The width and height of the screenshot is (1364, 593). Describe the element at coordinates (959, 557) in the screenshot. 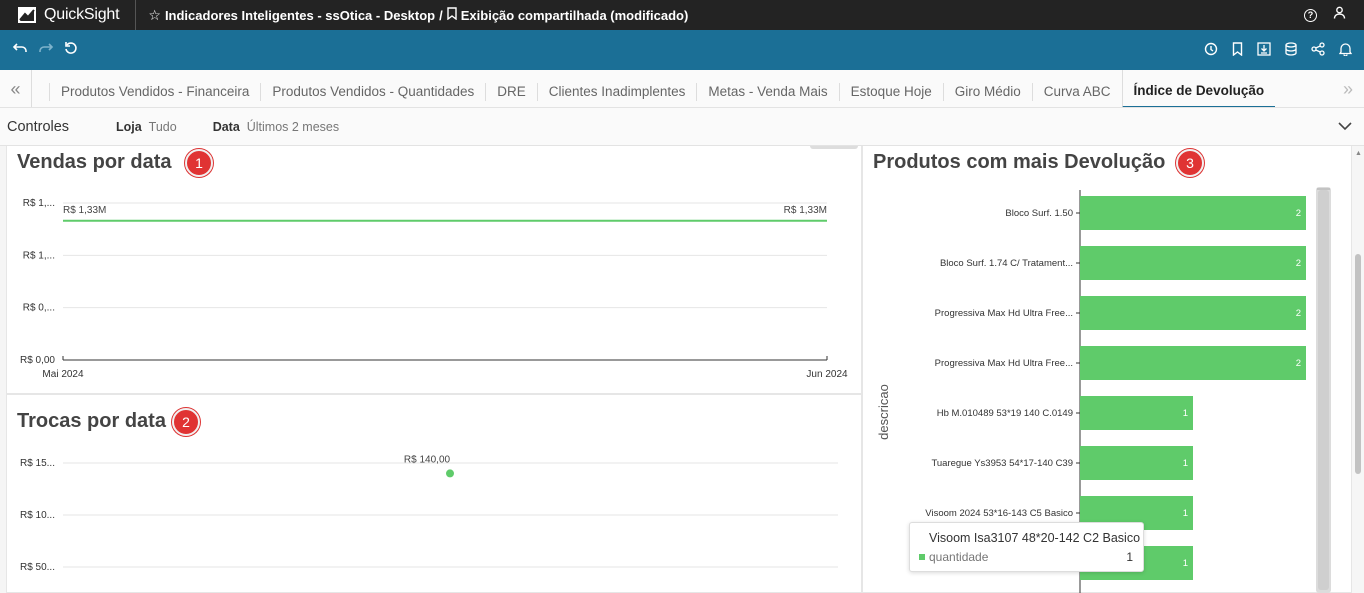

I see `tooltip-key: quantidade` at that location.